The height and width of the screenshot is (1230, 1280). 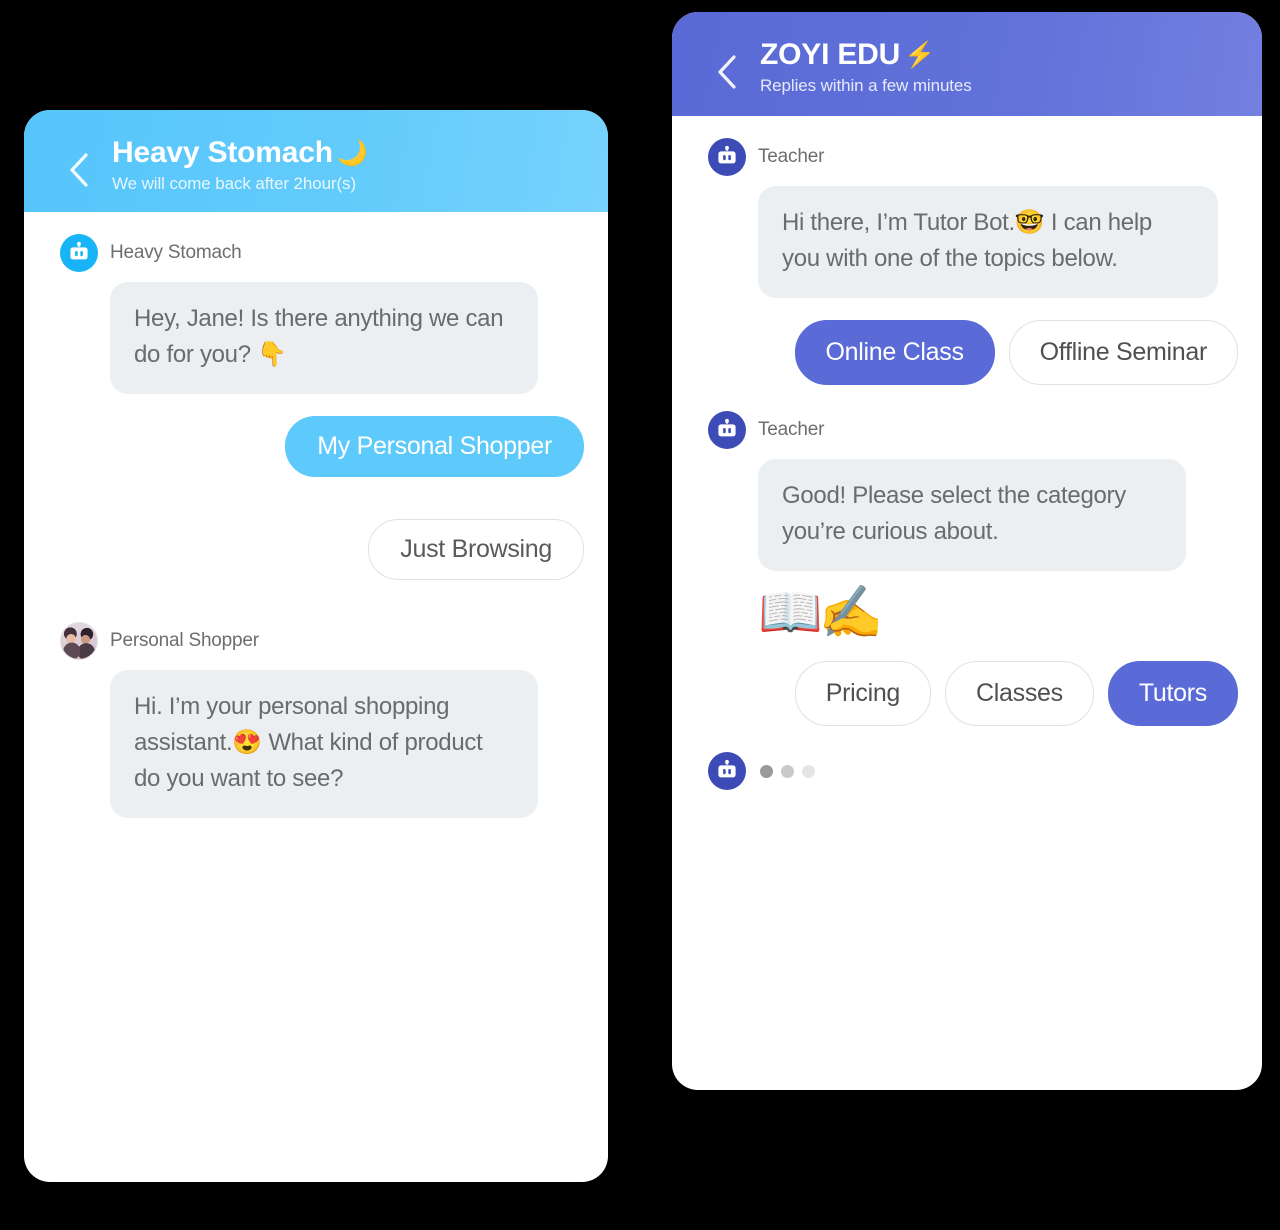 What do you see at coordinates (476, 549) in the screenshot?
I see `reply-just-browsing: Just Browsing` at bounding box center [476, 549].